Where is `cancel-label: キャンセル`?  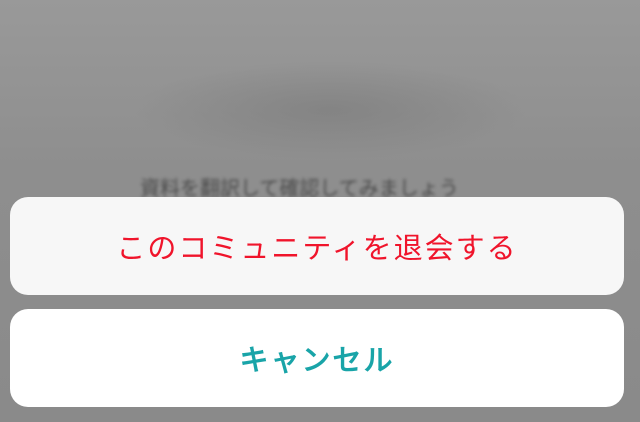 cancel-label: キャンセル is located at coordinates (317, 360).